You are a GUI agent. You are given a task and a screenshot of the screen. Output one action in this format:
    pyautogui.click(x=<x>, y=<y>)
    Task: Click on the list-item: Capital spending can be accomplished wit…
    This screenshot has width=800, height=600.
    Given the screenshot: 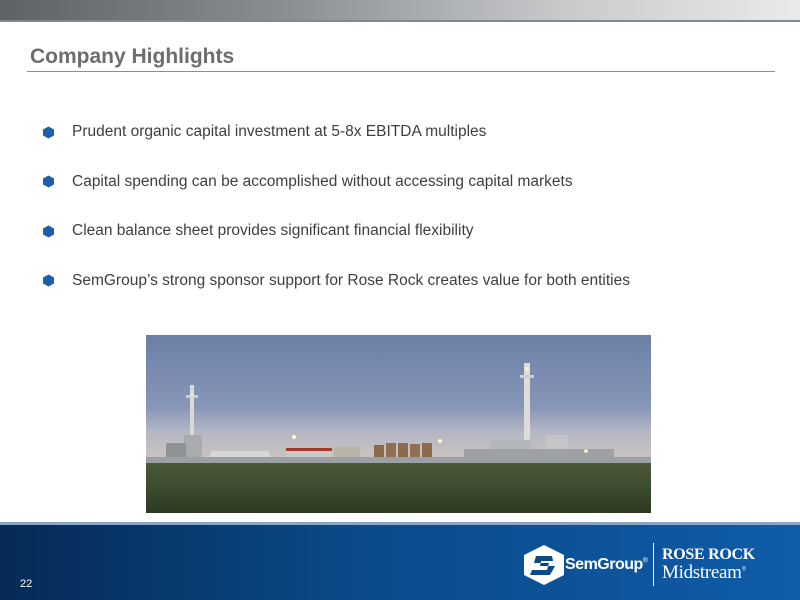 What is the action you would take?
    pyautogui.click(x=402, y=182)
    